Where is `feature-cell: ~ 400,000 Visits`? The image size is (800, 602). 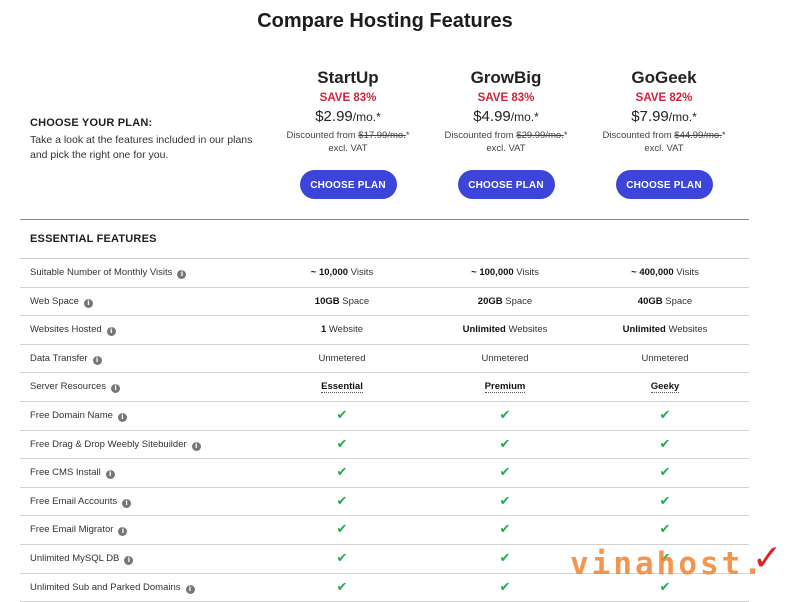
feature-cell: ~ 400,000 Visits is located at coordinates (665, 273).